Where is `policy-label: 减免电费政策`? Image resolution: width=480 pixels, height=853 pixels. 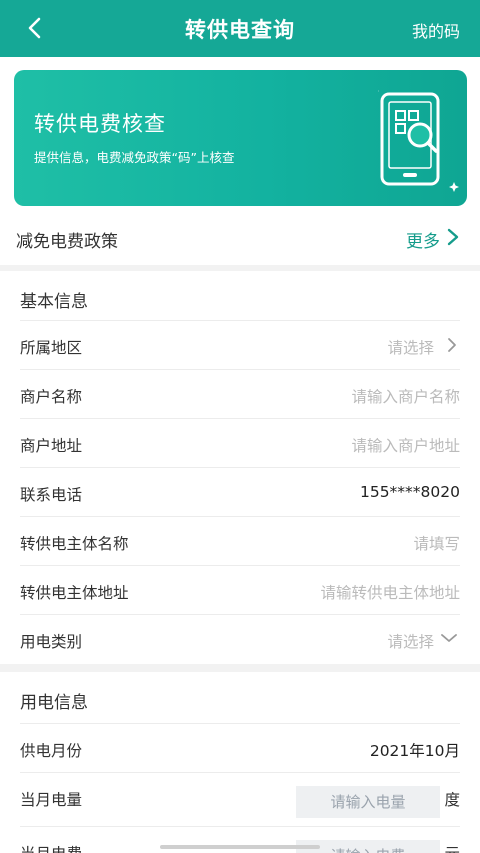
policy-label: 减免电费政策 is located at coordinates (67, 242).